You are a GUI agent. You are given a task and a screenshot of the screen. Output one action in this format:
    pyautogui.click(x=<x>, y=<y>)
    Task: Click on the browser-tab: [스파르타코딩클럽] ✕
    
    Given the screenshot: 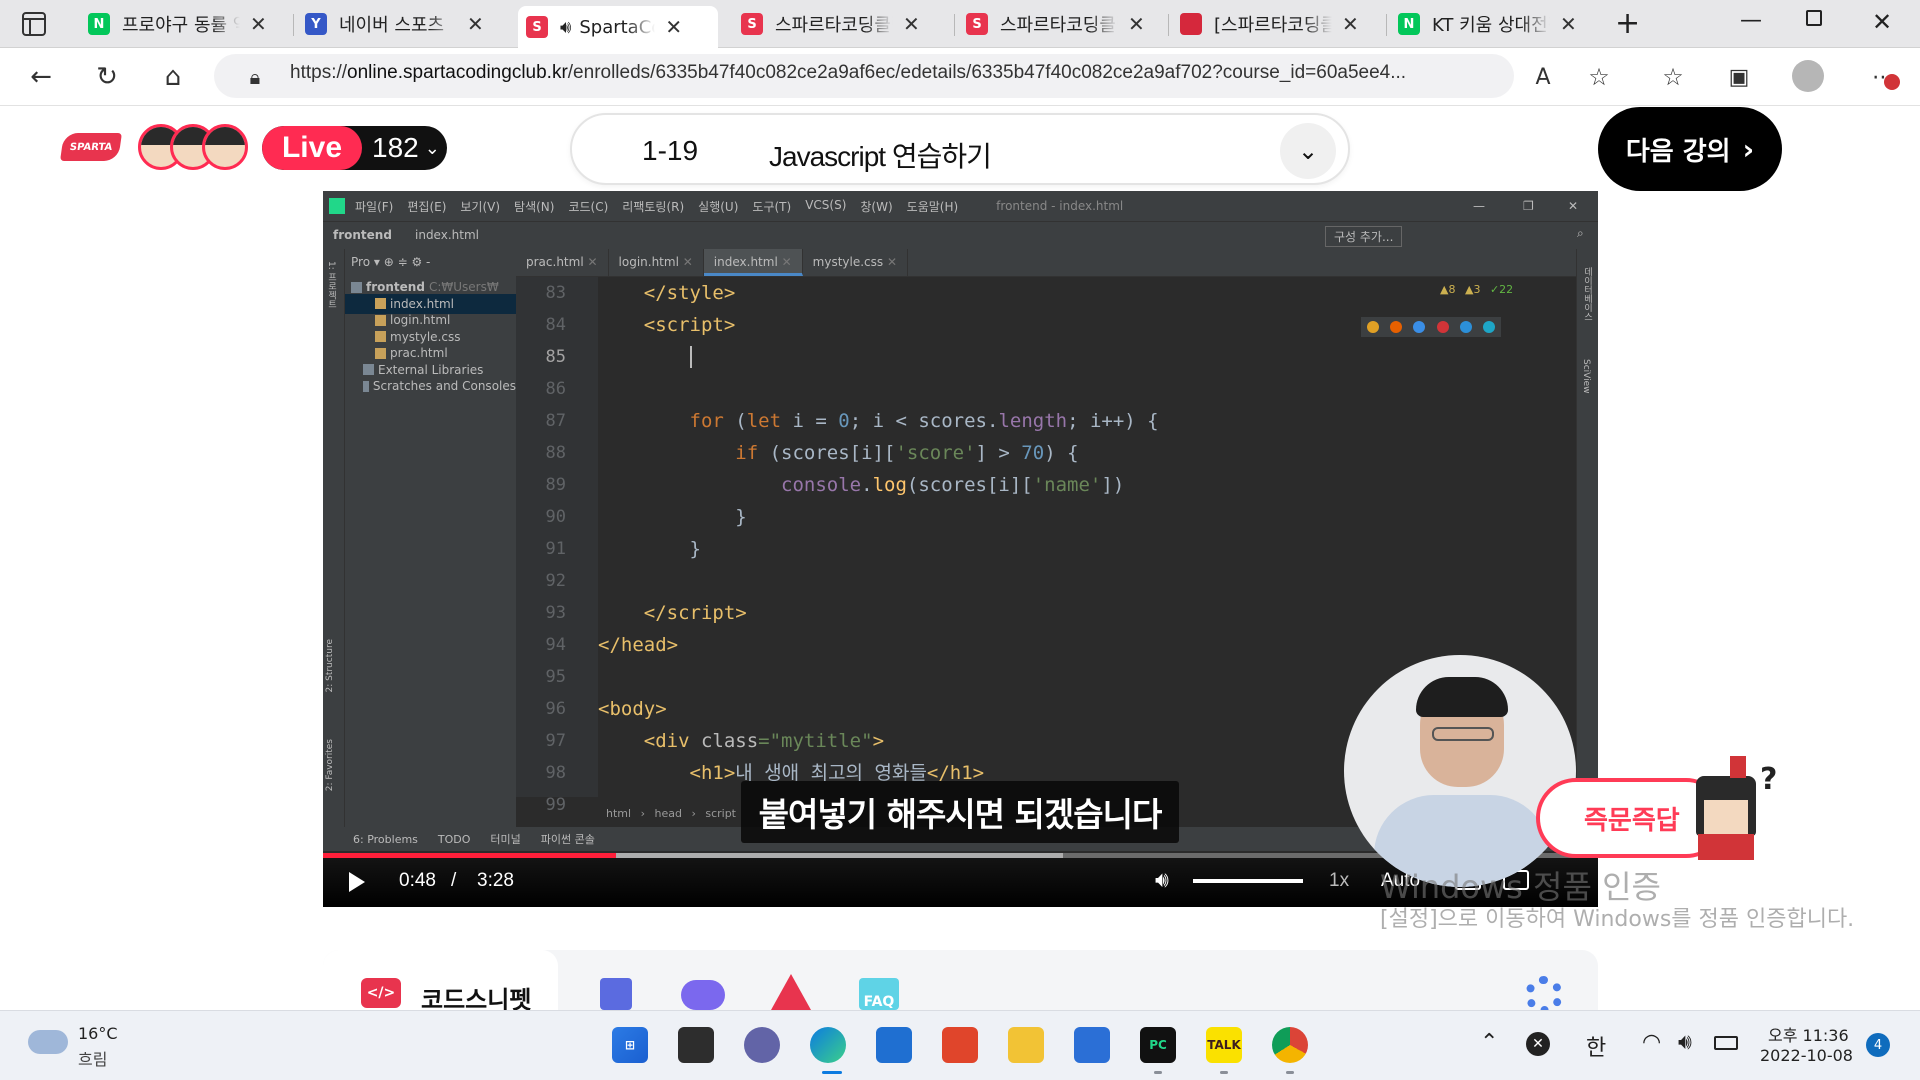 What is the action you would take?
    pyautogui.click(x=1272, y=24)
    